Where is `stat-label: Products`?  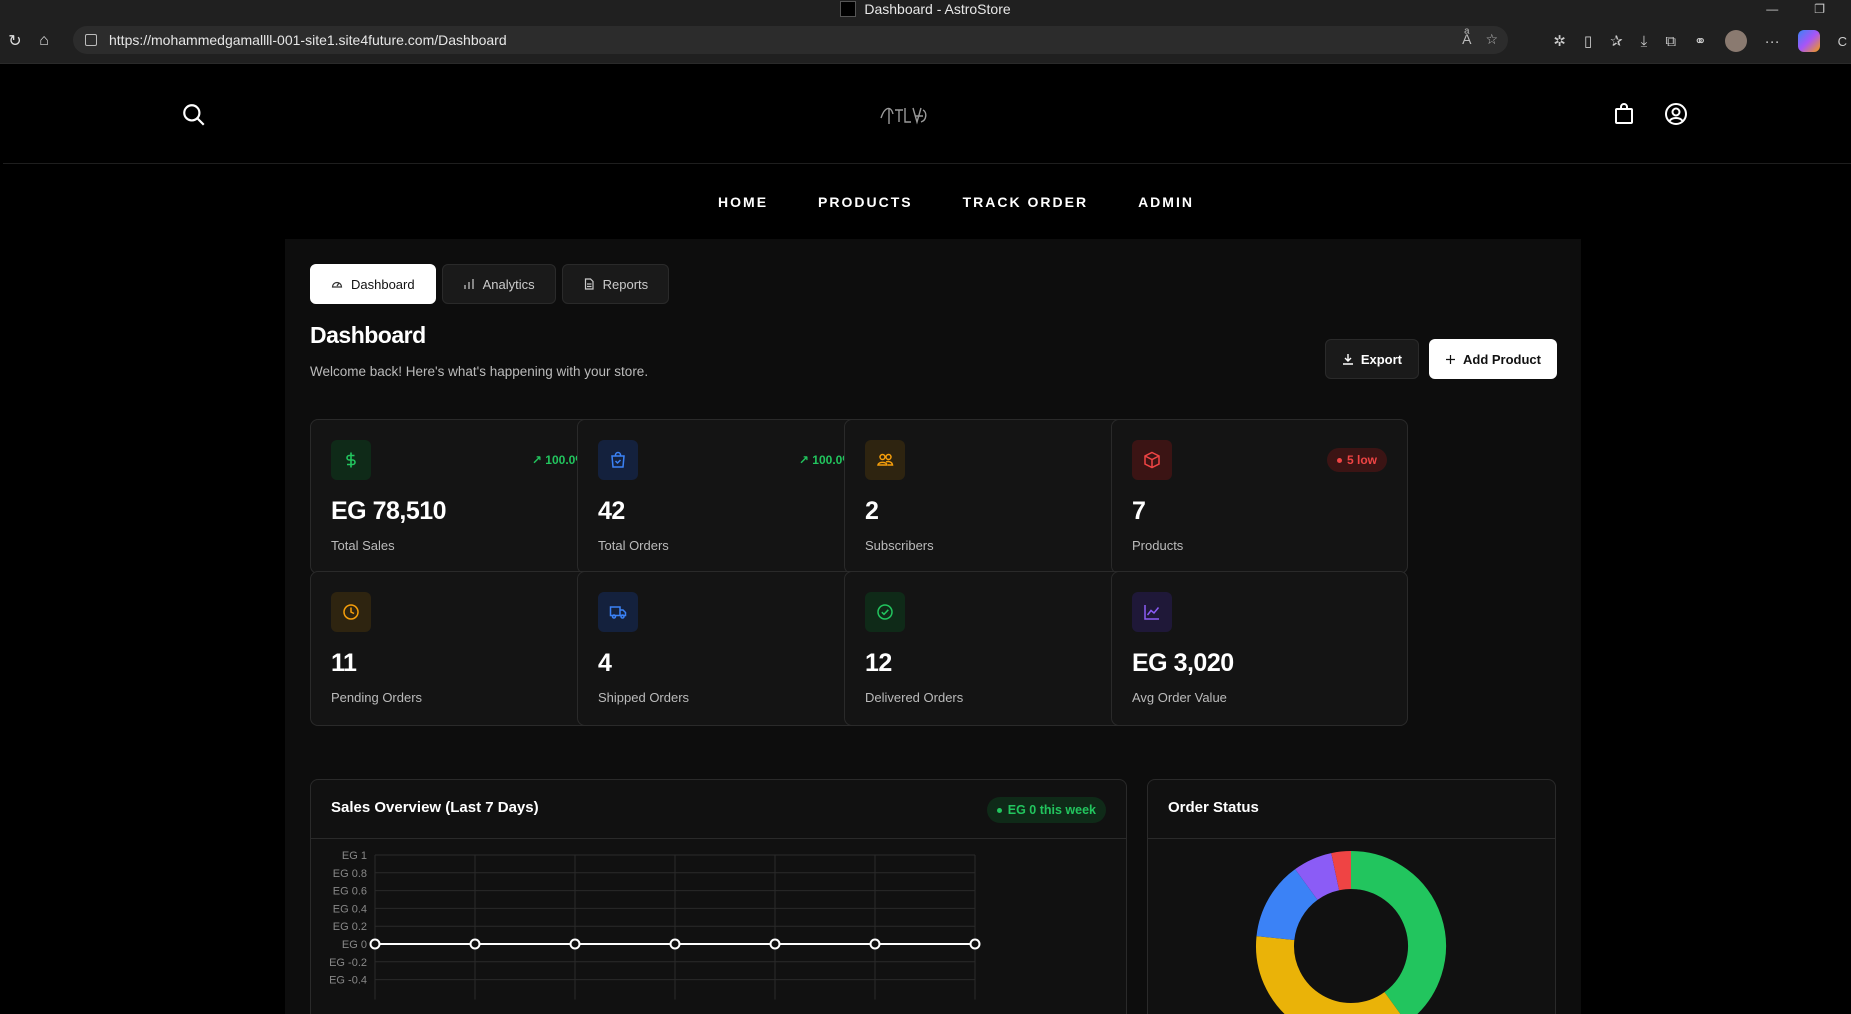
stat-label: Products is located at coordinates (1158, 545).